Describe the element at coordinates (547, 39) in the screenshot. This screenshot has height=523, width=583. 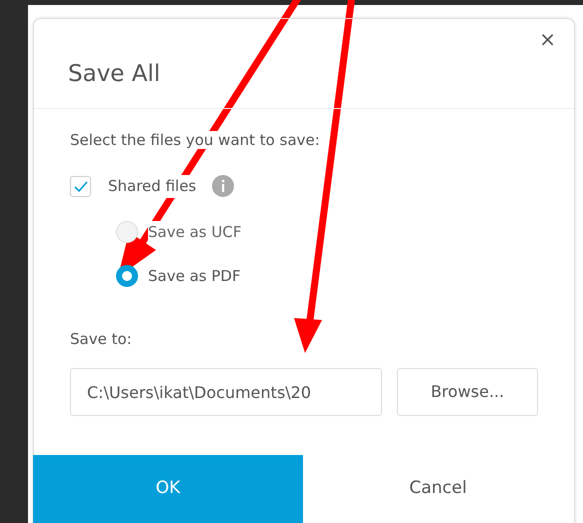
I see `close-button: ×` at that location.